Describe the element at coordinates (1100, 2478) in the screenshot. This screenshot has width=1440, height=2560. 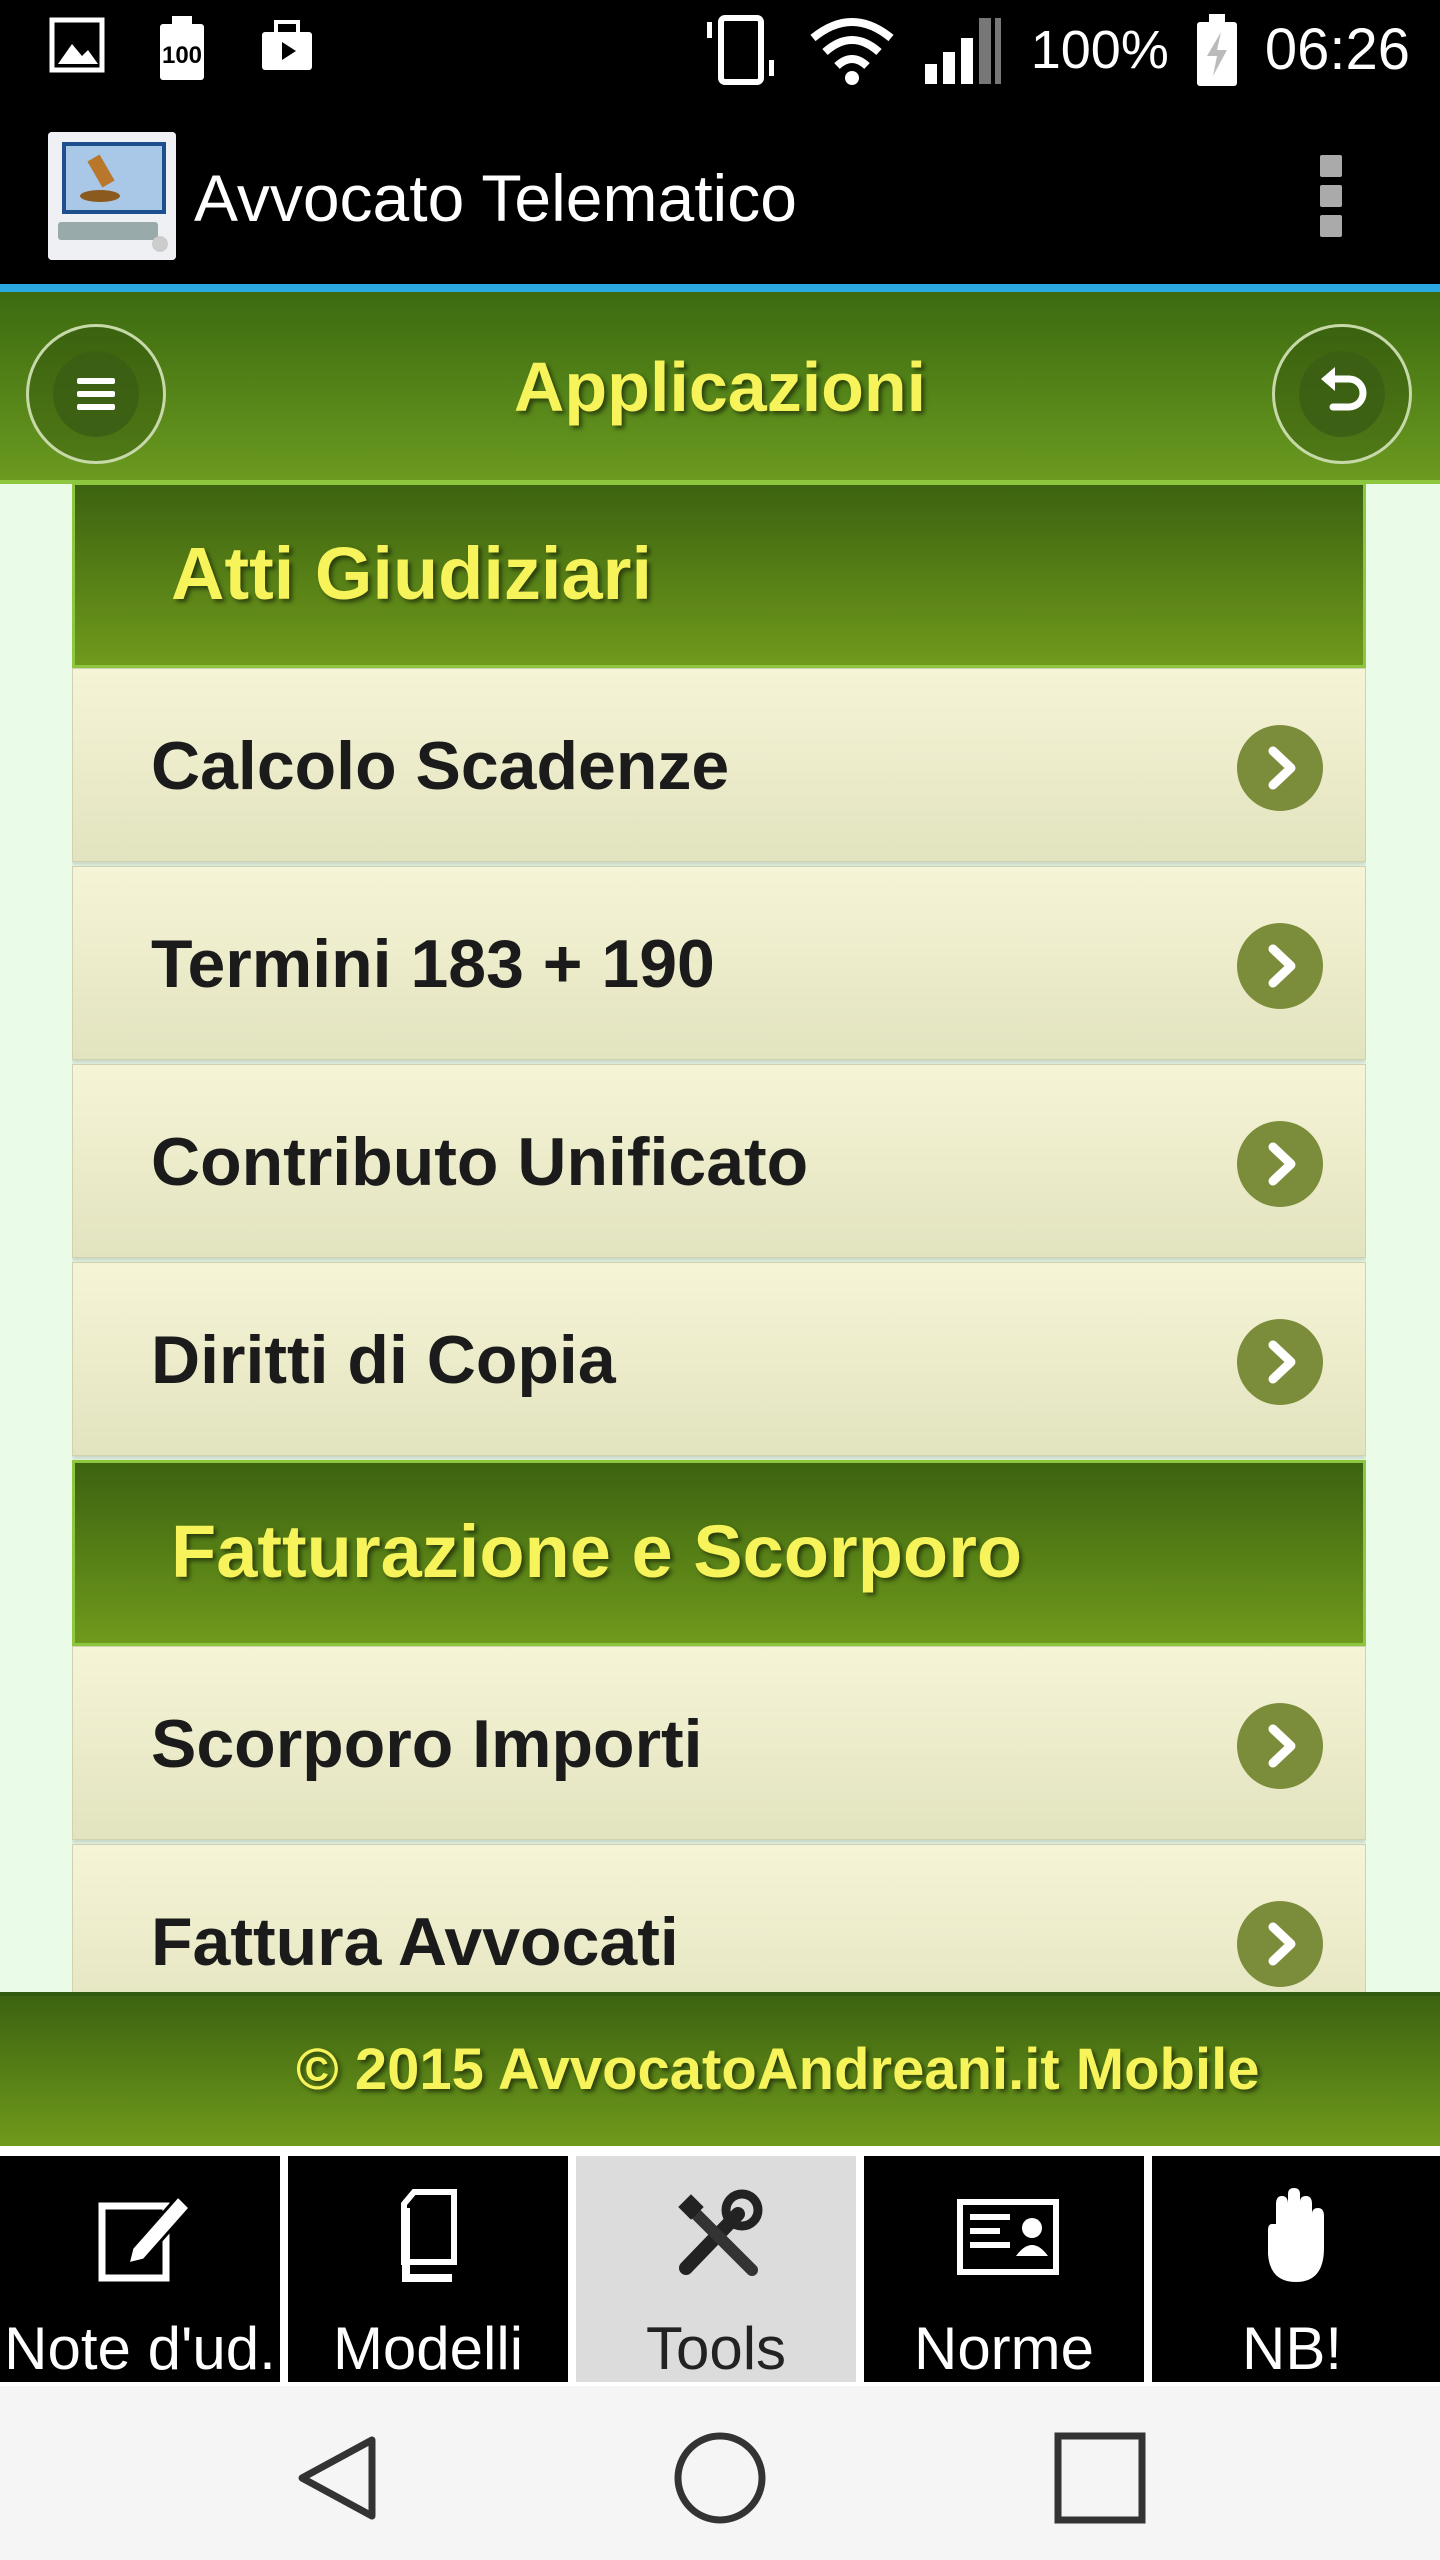
I see `recents-square-icon` at that location.